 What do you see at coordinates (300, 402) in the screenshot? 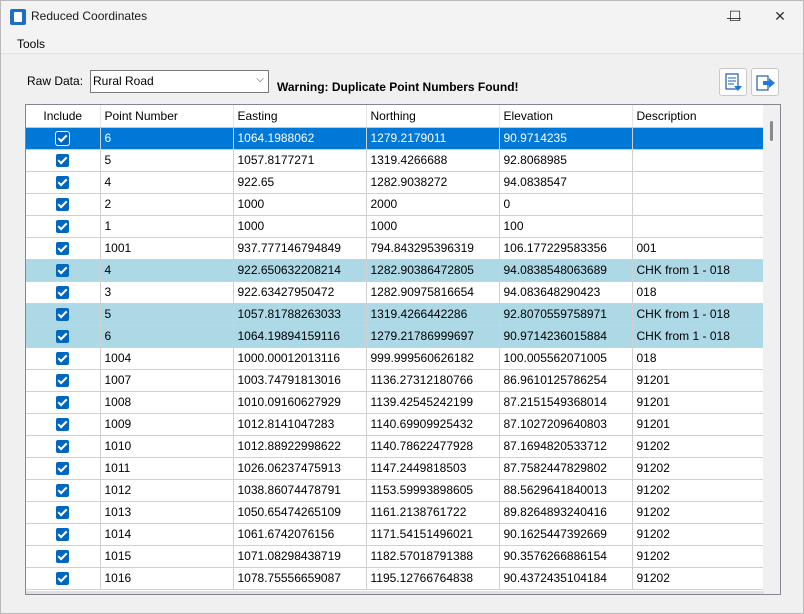
I see `easting-cell: 1010.09160627929` at bounding box center [300, 402].